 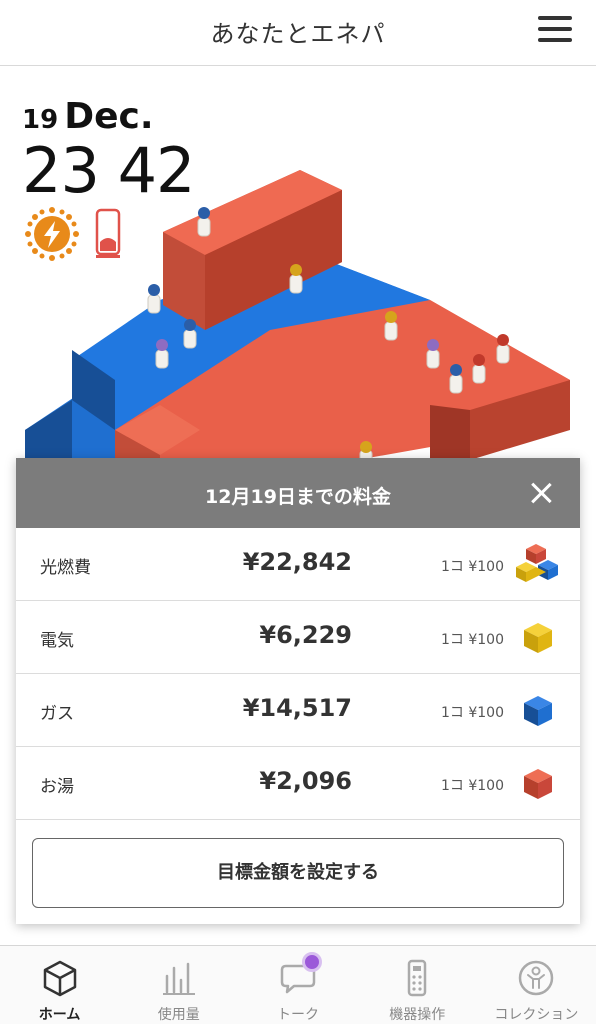 What do you see at coordinates (305, 635) in the screenshot?
I see `fee-amount: ¥6,229` at bounding box center [305, 635].